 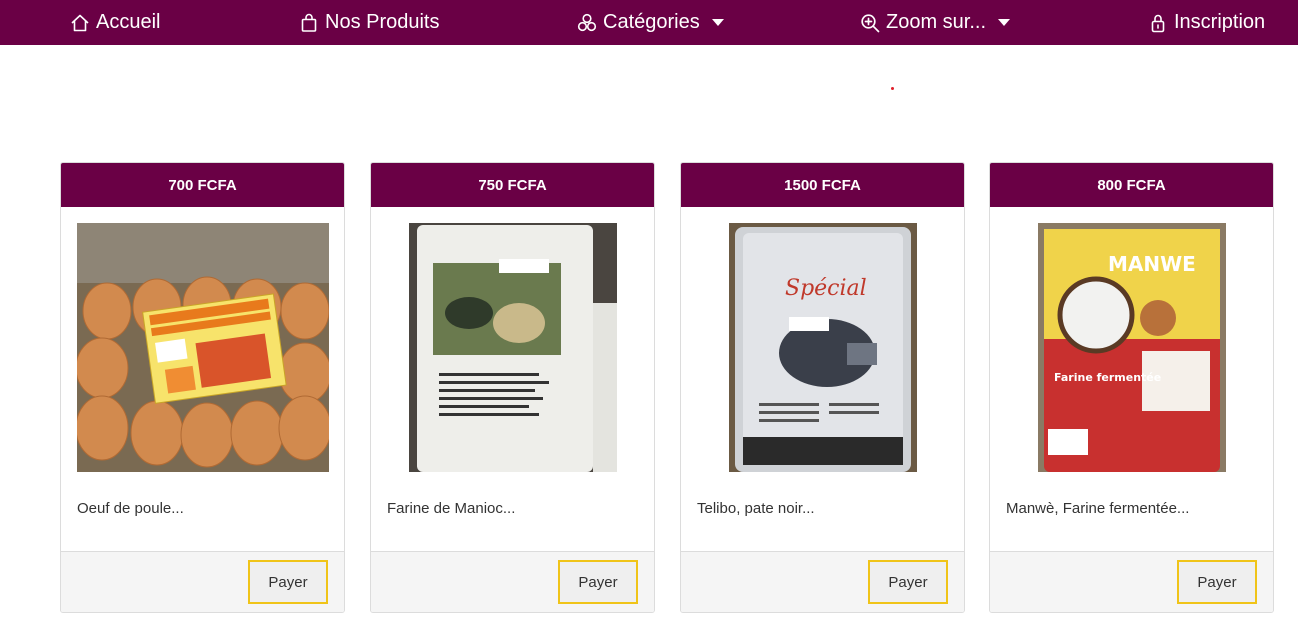 I want to click on product-image-telibo: Spécial, so click(x=823, y=347).